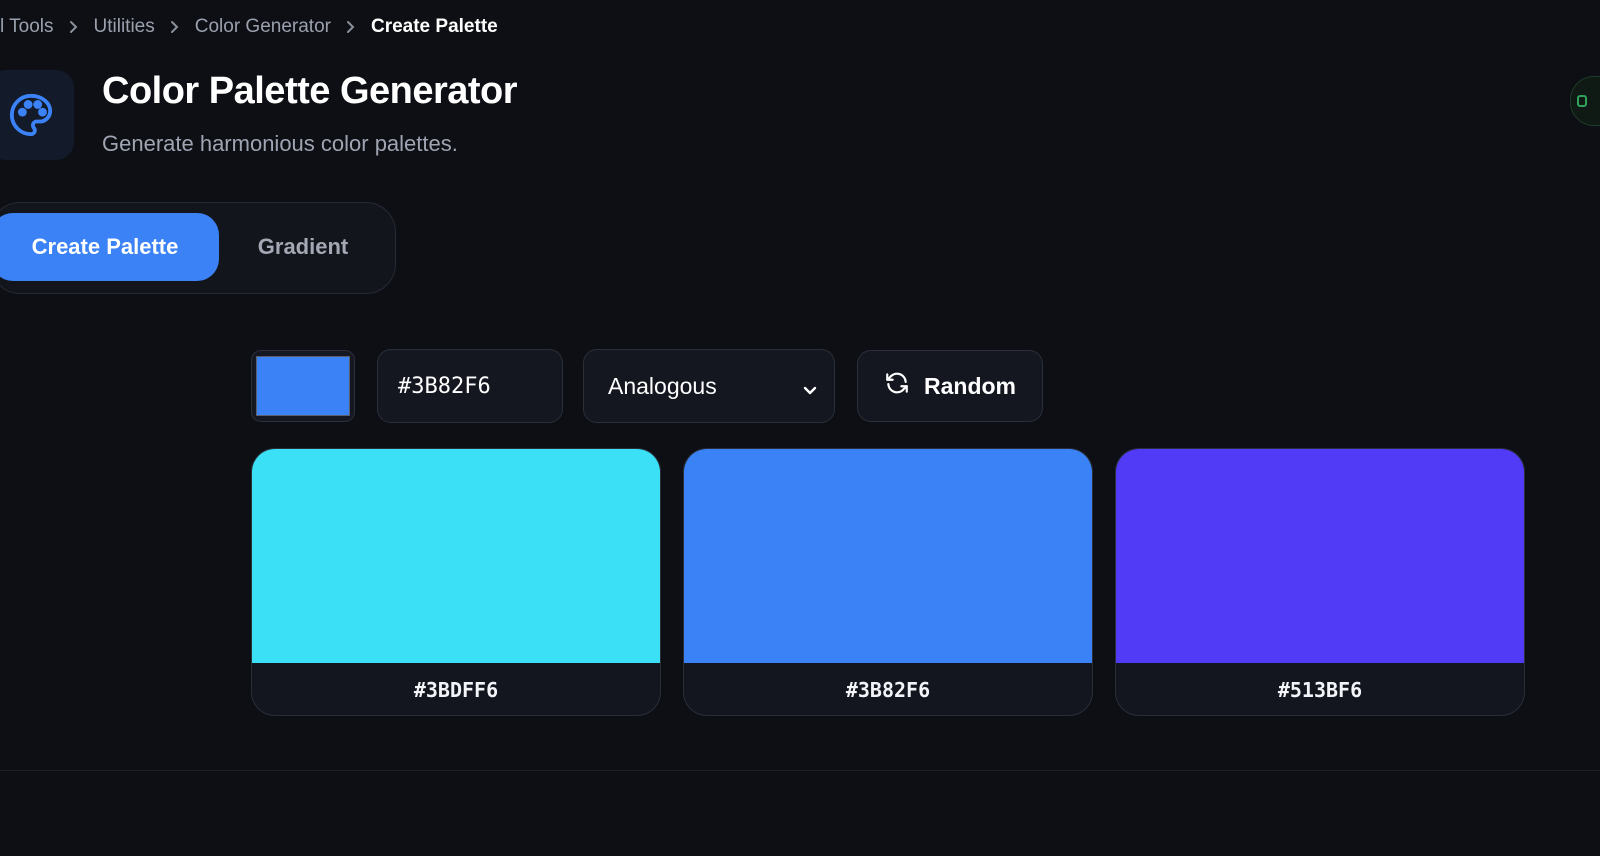 This screenshot has width=1600, height=856. I want to click on status-badge, so click(1585, 101).